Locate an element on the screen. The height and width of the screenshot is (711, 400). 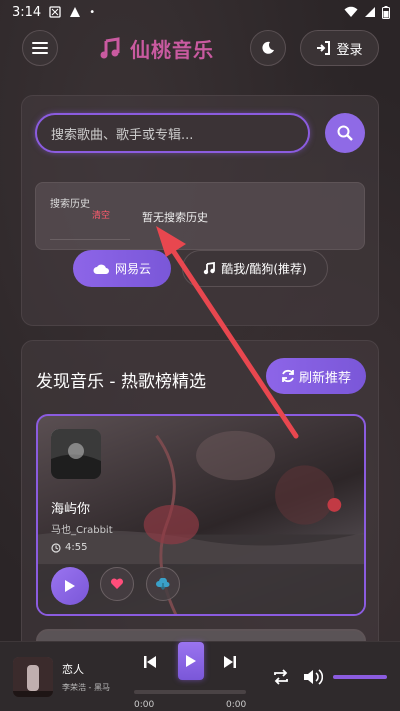
progress-bar is located at coordinates (190, 692).